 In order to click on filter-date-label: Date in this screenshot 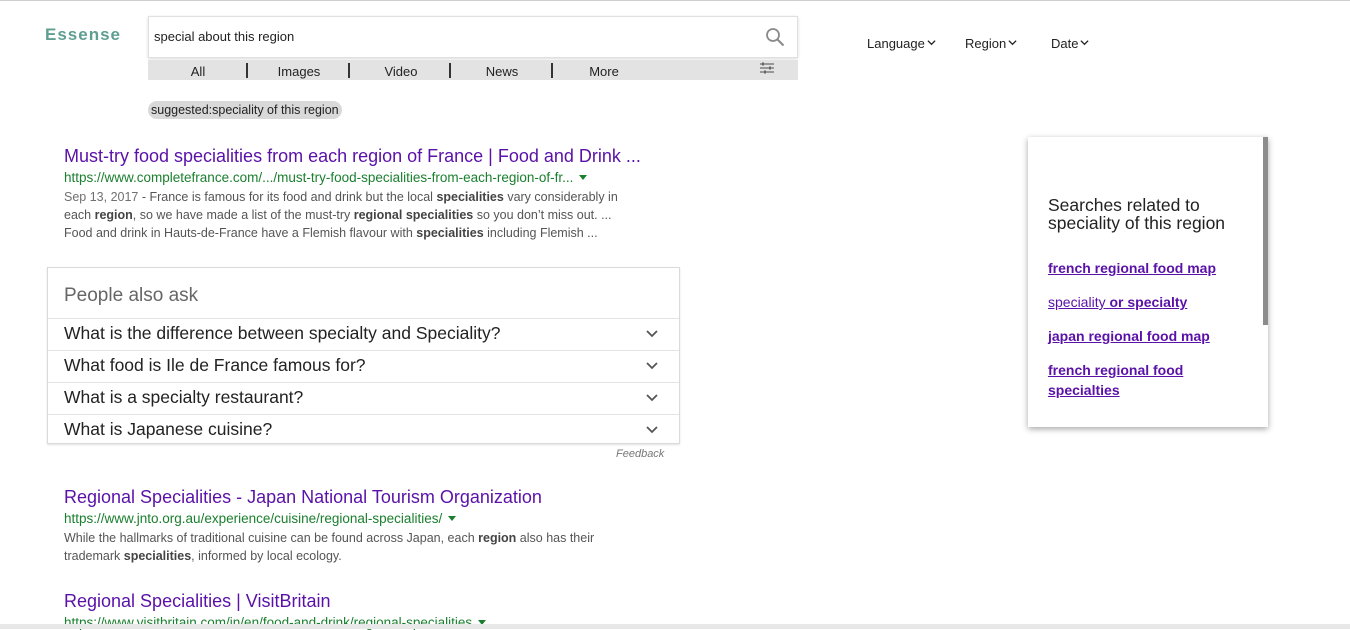, I will do `click(1065, 43)`.